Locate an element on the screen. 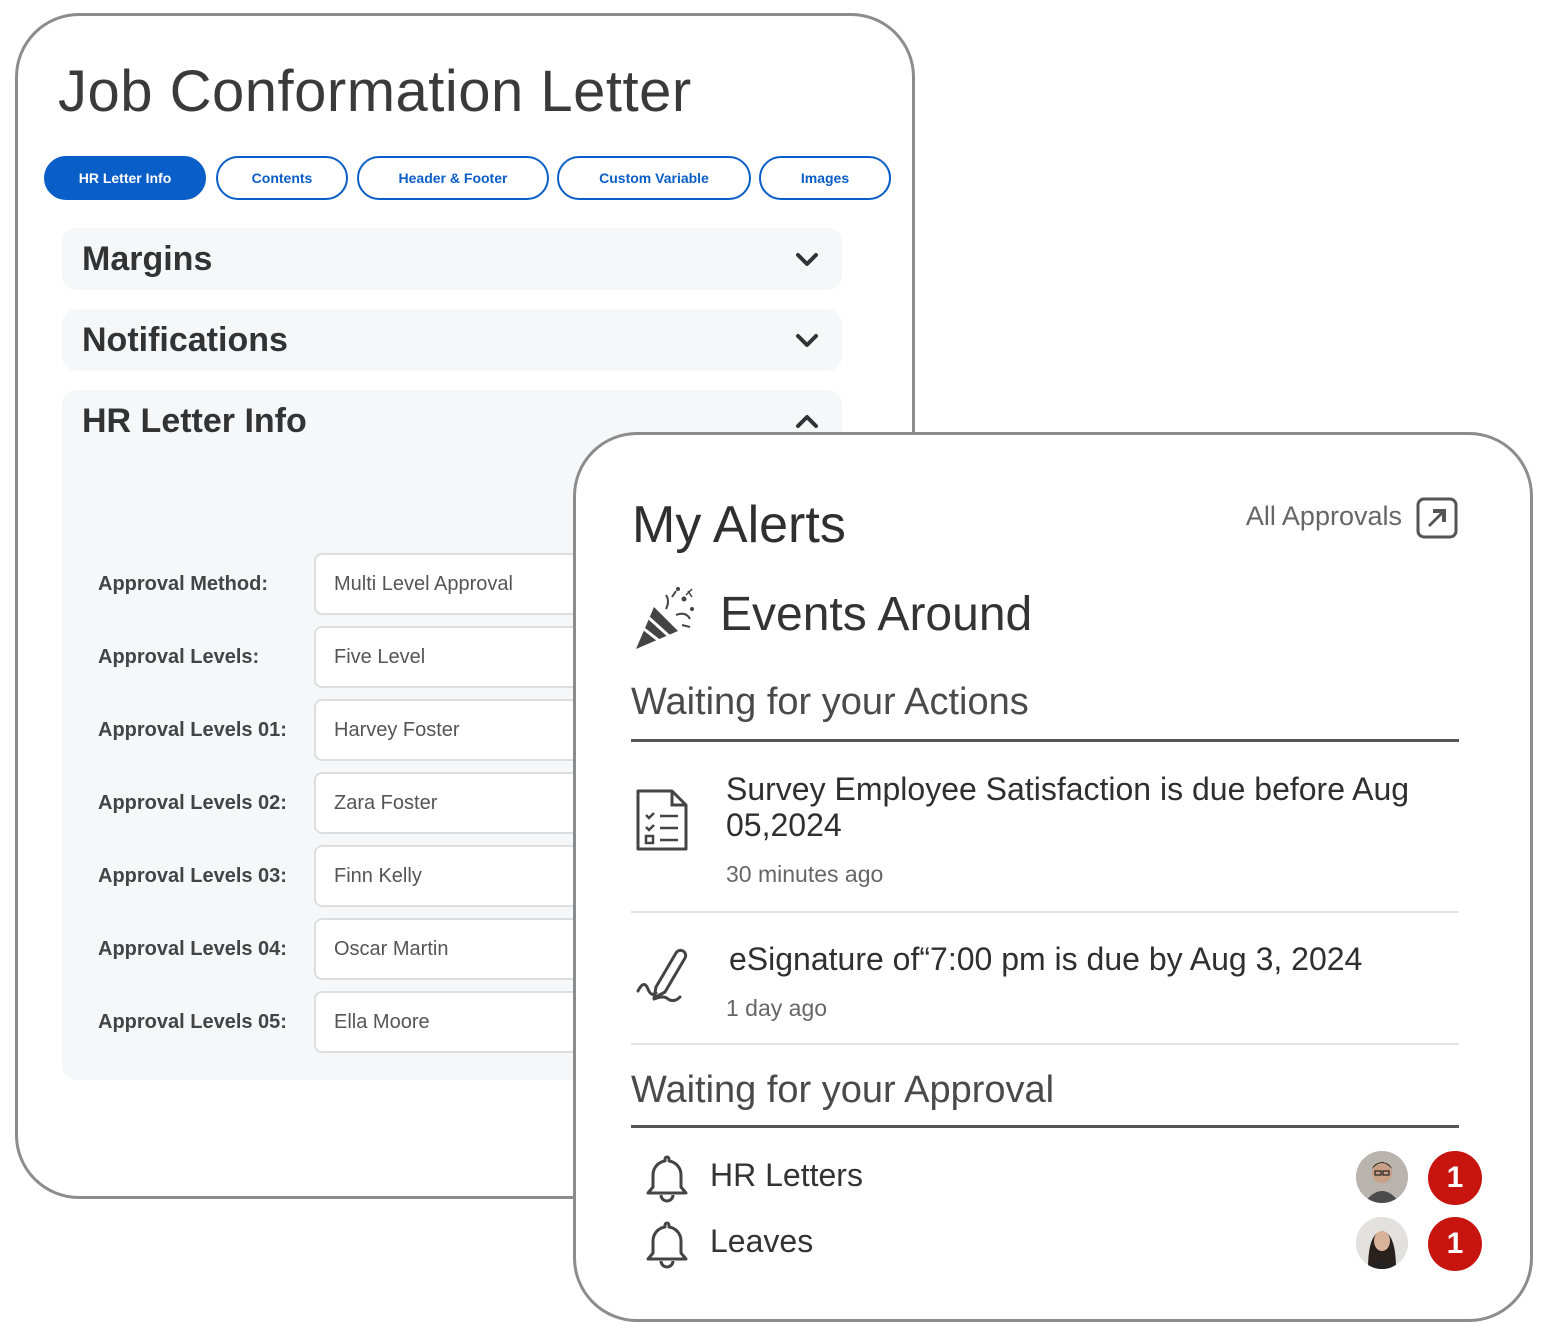 The image size is (1546, 1336). signature-pen-icon is located at coordinates (662, 975).